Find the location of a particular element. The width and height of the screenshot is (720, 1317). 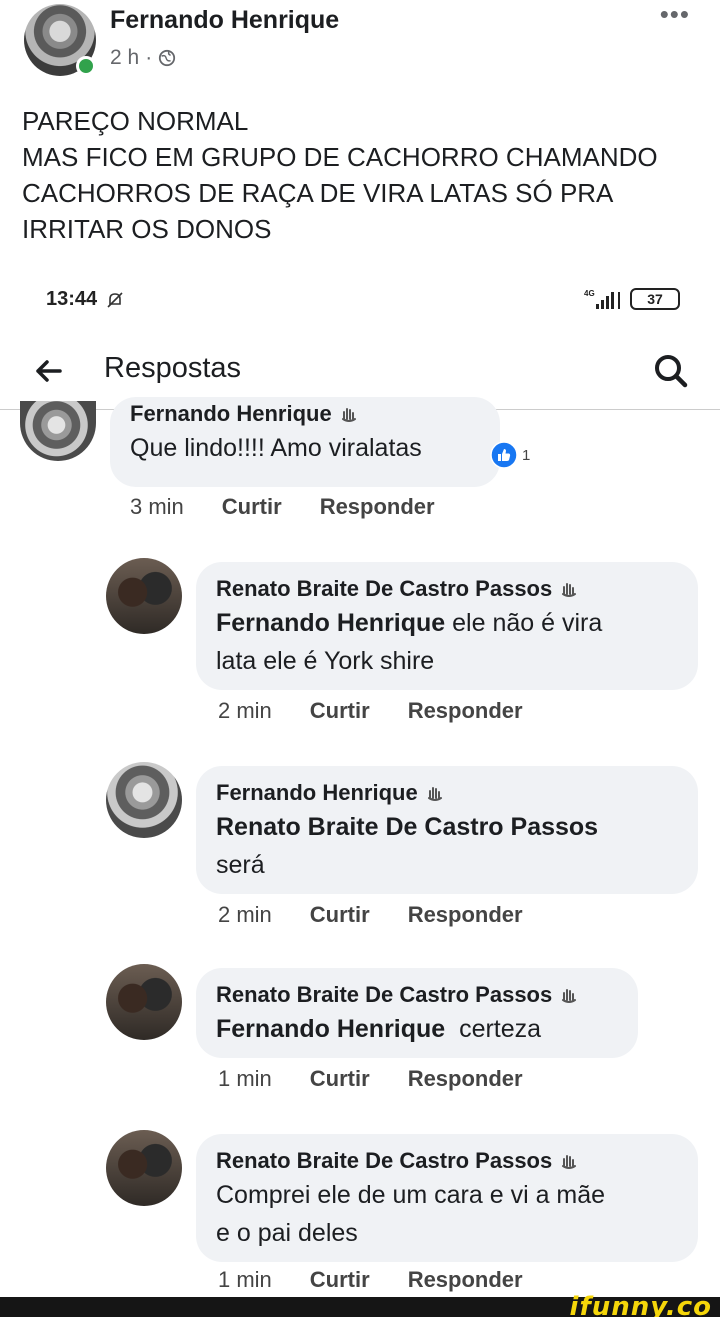

status-right-group: 4G 37 is located at coordinates (631, 299).